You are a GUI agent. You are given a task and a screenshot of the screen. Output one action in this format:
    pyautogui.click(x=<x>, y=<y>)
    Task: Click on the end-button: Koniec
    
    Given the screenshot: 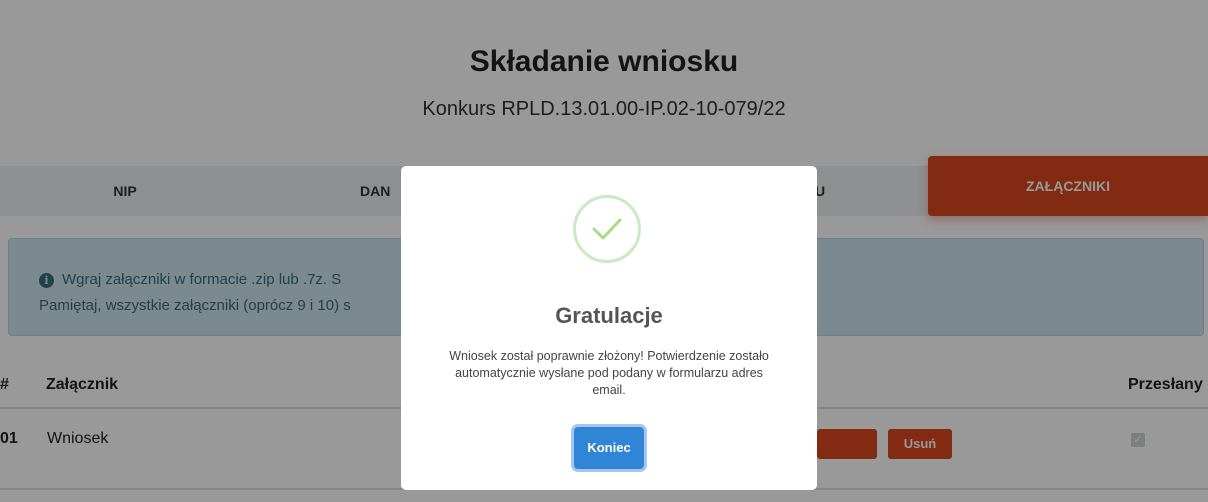 What is the action you would take?
    pyautogui.click(x=609, y=448)
    